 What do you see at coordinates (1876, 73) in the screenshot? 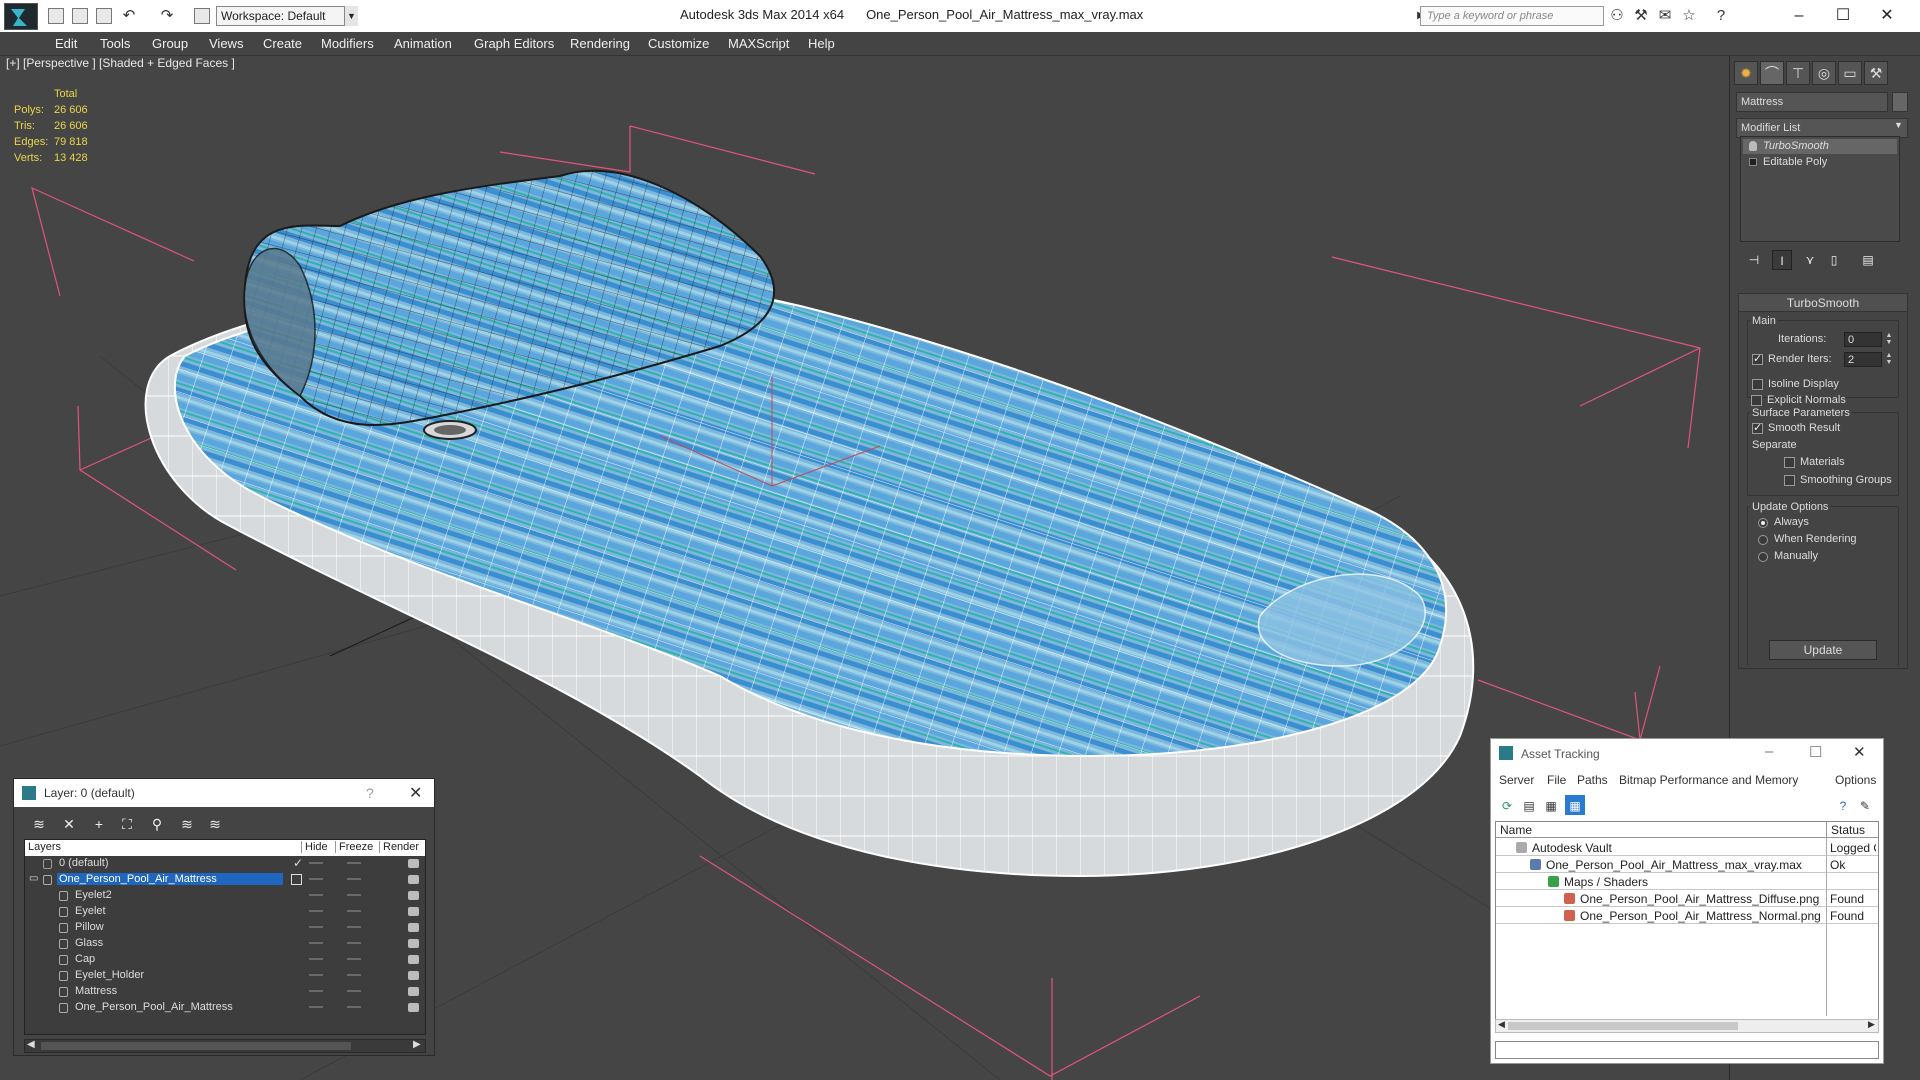
I see `utilities-tab-icon: ⚒` at bounding box center [1876, 73].